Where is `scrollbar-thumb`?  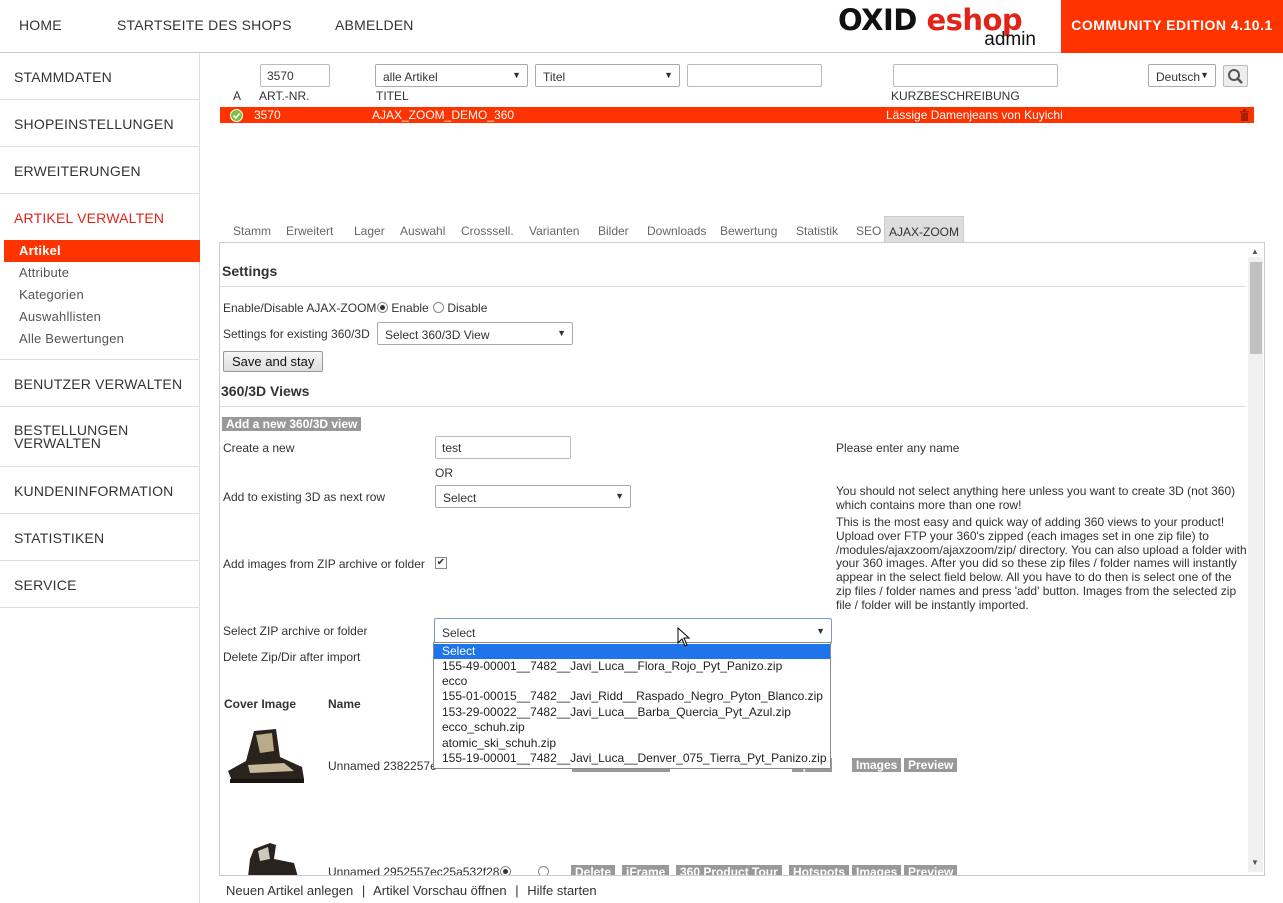
scrollbar-thumb is located at coordinates (1256, 308).